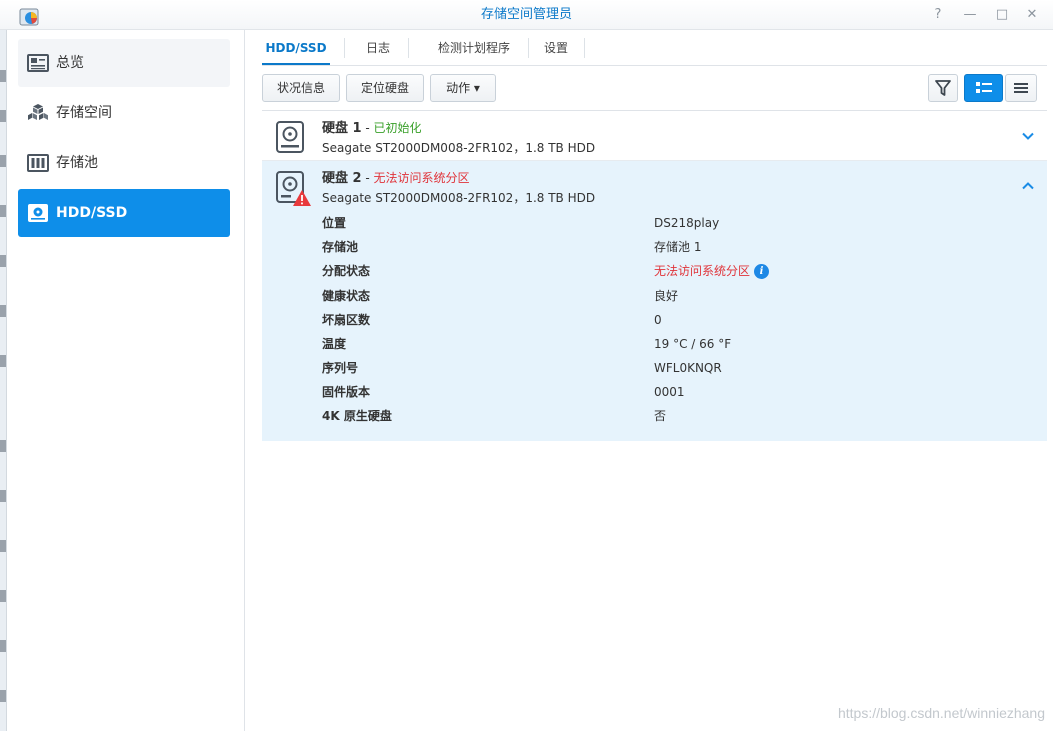  I want to click on detail-row-location: 位置 DS218play, so click(672, 223).